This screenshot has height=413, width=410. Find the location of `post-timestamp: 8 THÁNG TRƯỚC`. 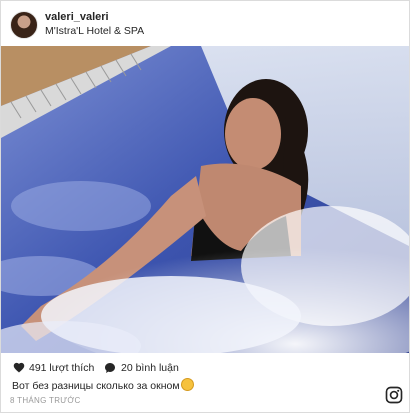

post-timestamp: 8 THÁNG TRƯỚC is located at coordinates (45, 400).